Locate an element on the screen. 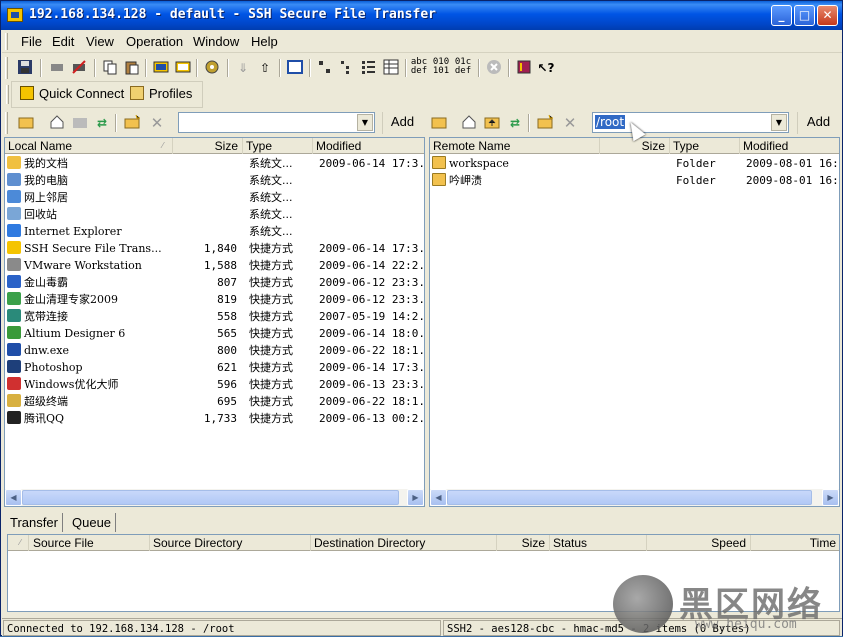 This screenshot has height=637, width=843. transfer-col-destination-directory: Destination Directory is located at coordinates (404, 543).